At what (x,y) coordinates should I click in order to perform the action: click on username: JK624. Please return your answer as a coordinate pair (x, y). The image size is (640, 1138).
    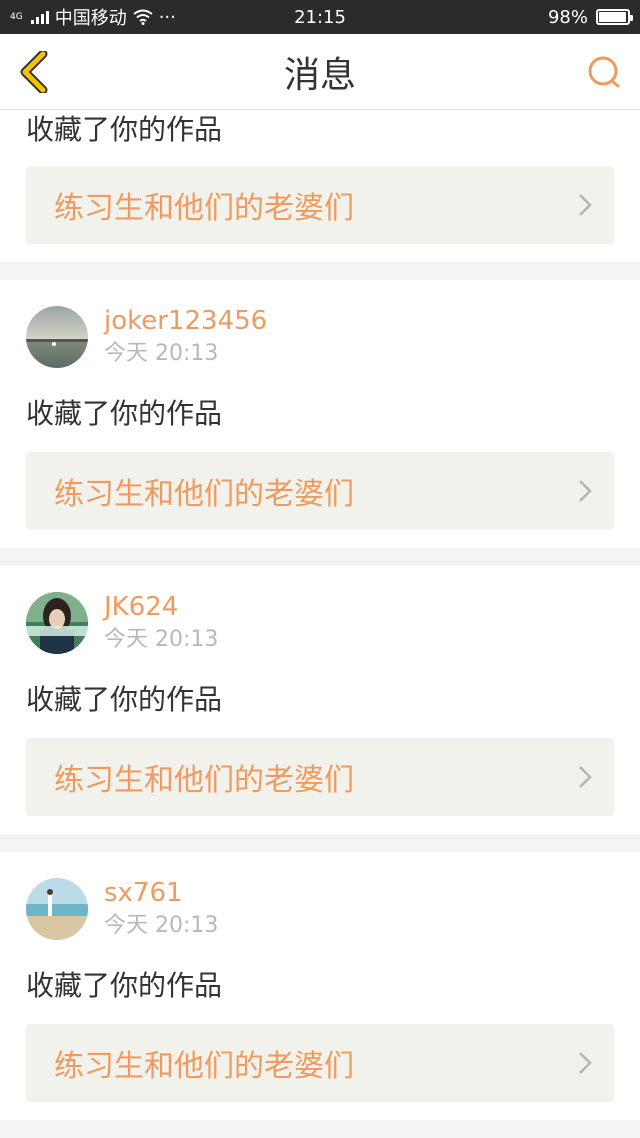
    Looking at the image, I should click on (161, 607).